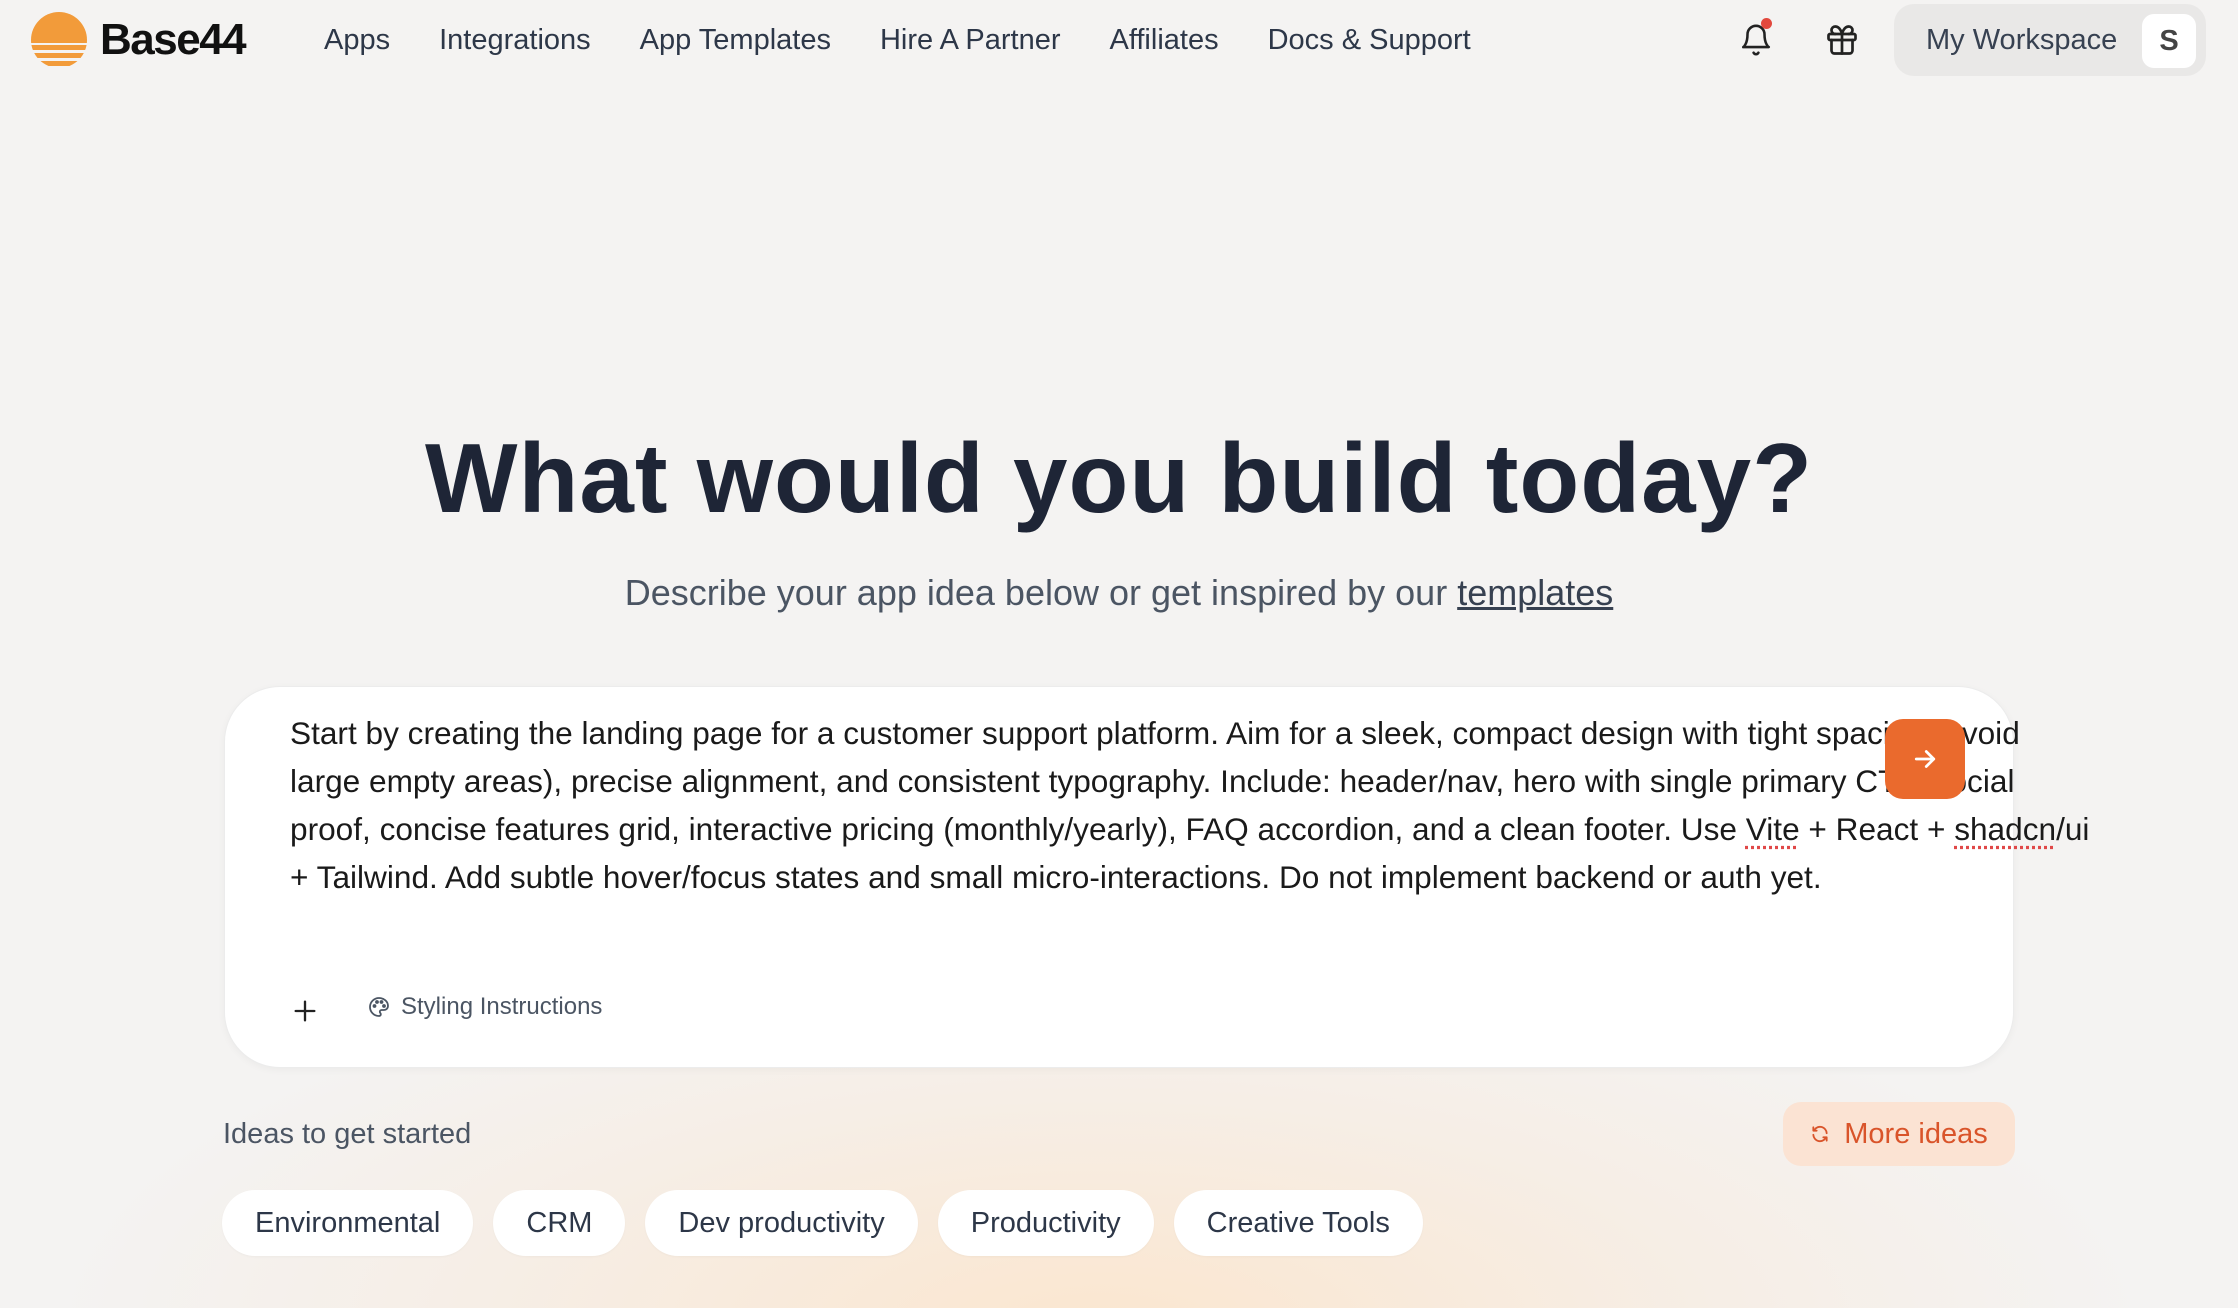  I want to click on chip-creative-tools: Creative Tools, so click(1298, 1223).